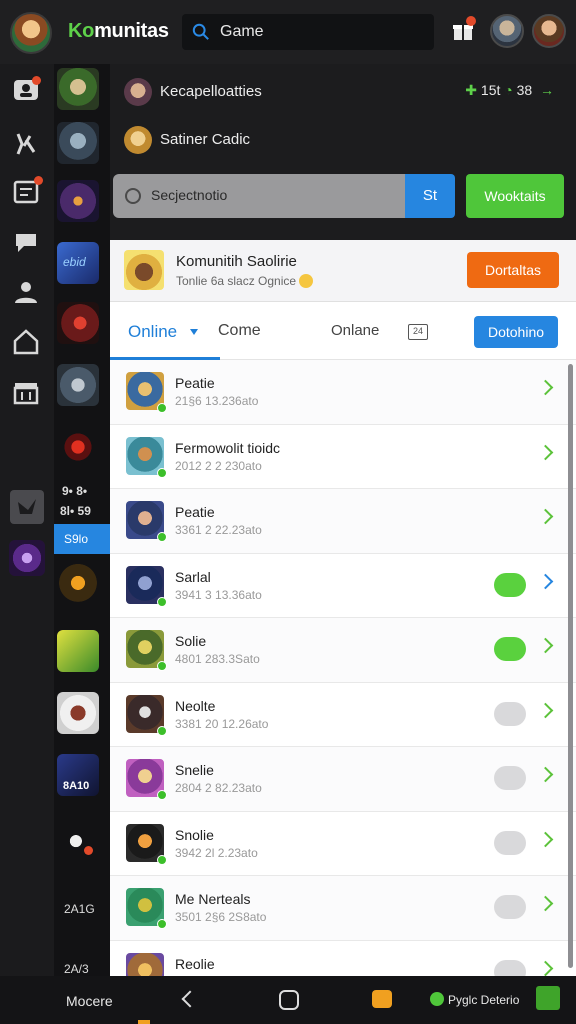 The image size is (576, 1024). Describe the element at coordinates (193, 576) in the screenshot. I see `member-name: Sarlal` at that location.